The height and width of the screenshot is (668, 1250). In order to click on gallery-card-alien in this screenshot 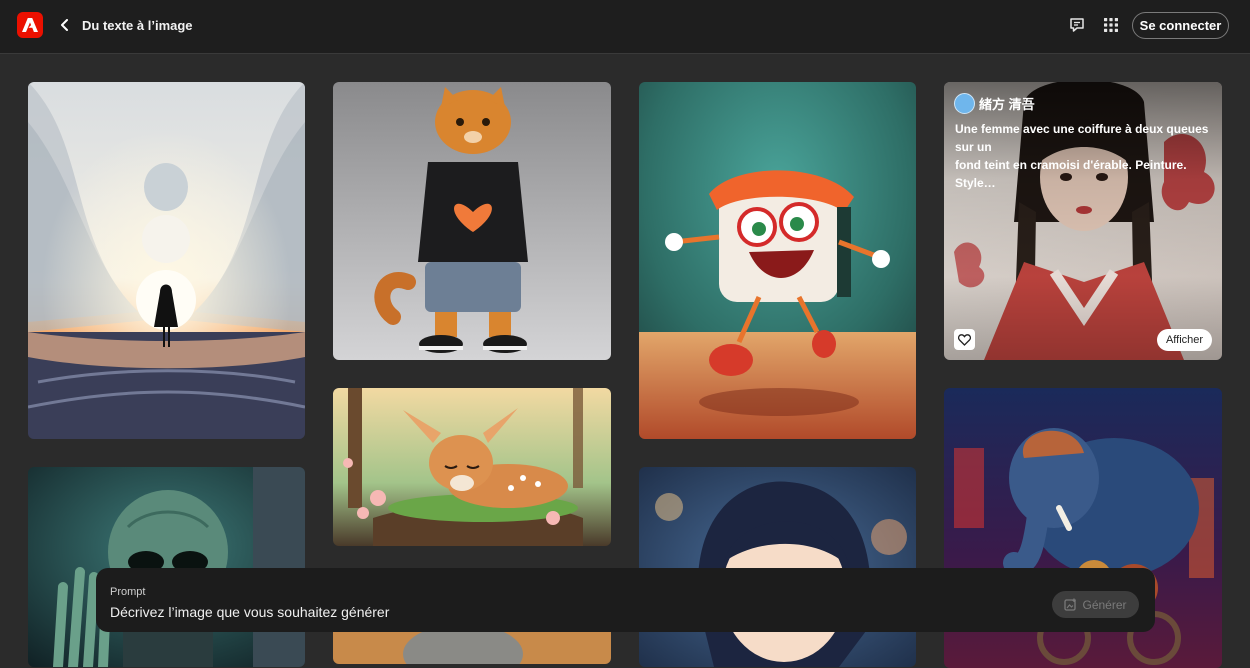, I will do `click(166, 567)`.